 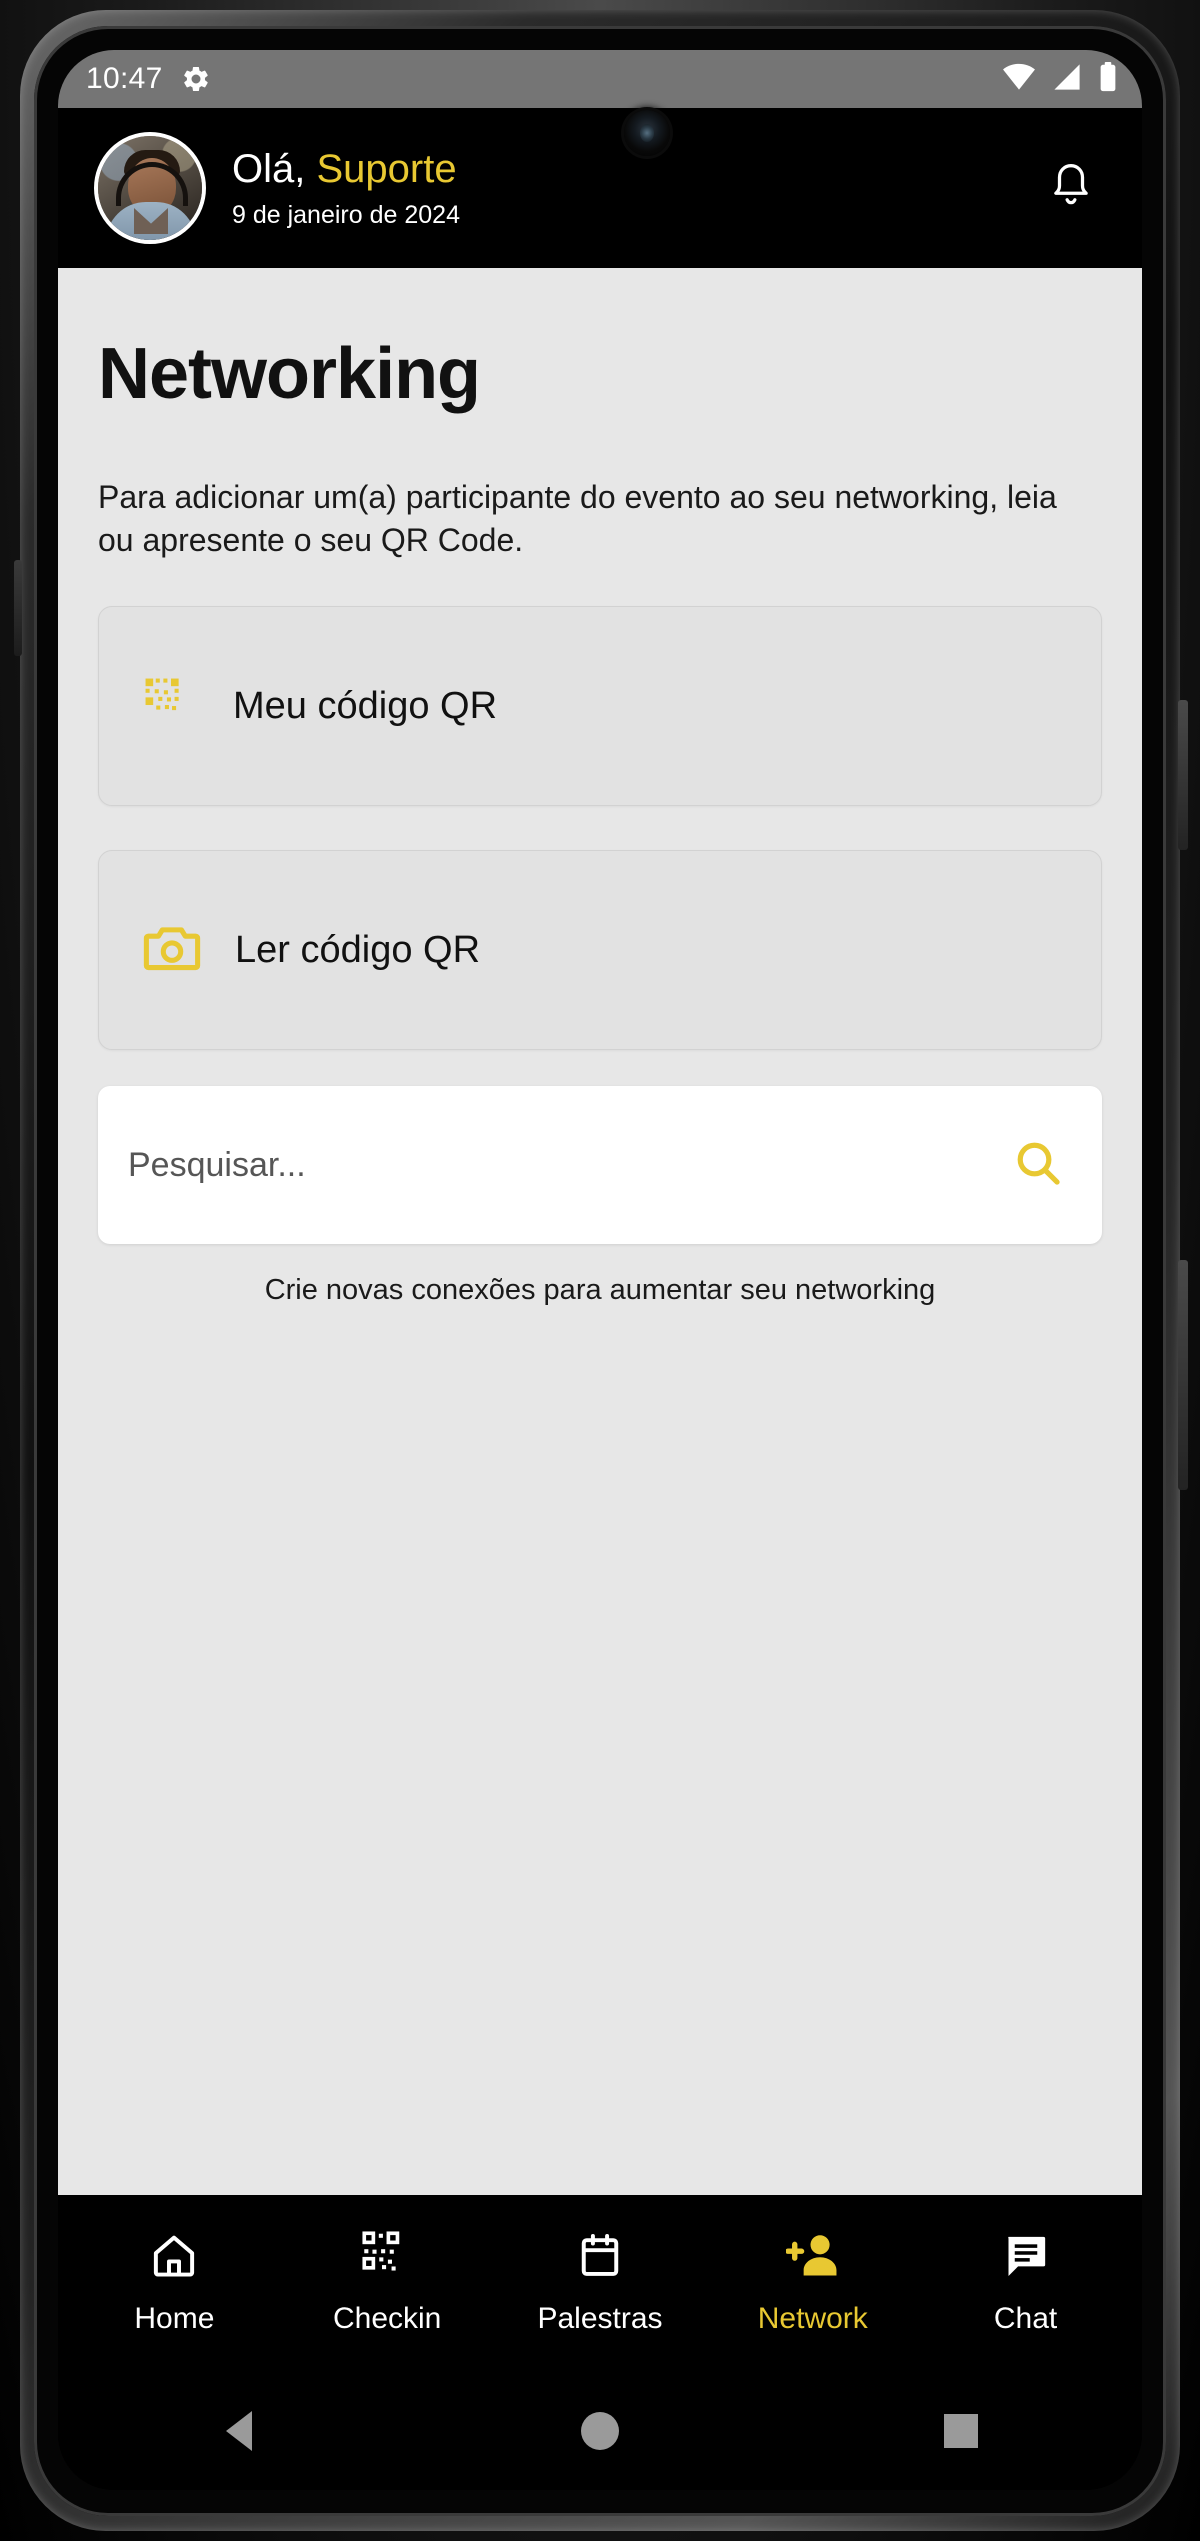 I want to click on wifi-icon, so click(x=1019, y=79).